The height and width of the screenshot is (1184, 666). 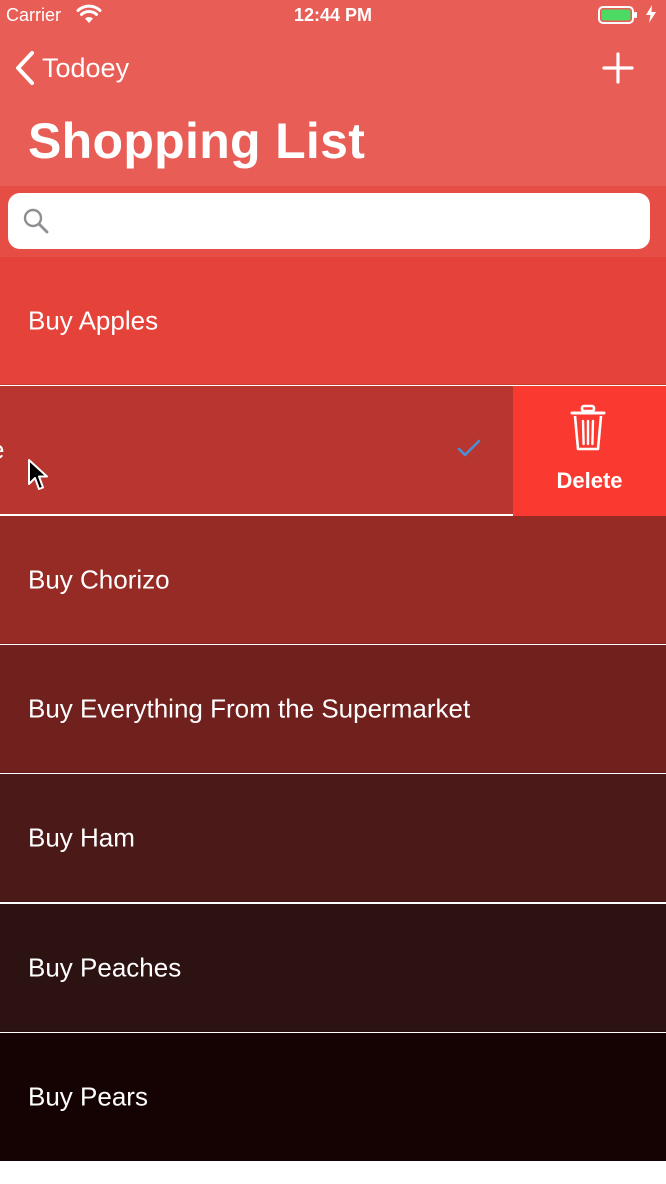 I want to click on row-label: Buy Ham, so click(x=81, y=837).